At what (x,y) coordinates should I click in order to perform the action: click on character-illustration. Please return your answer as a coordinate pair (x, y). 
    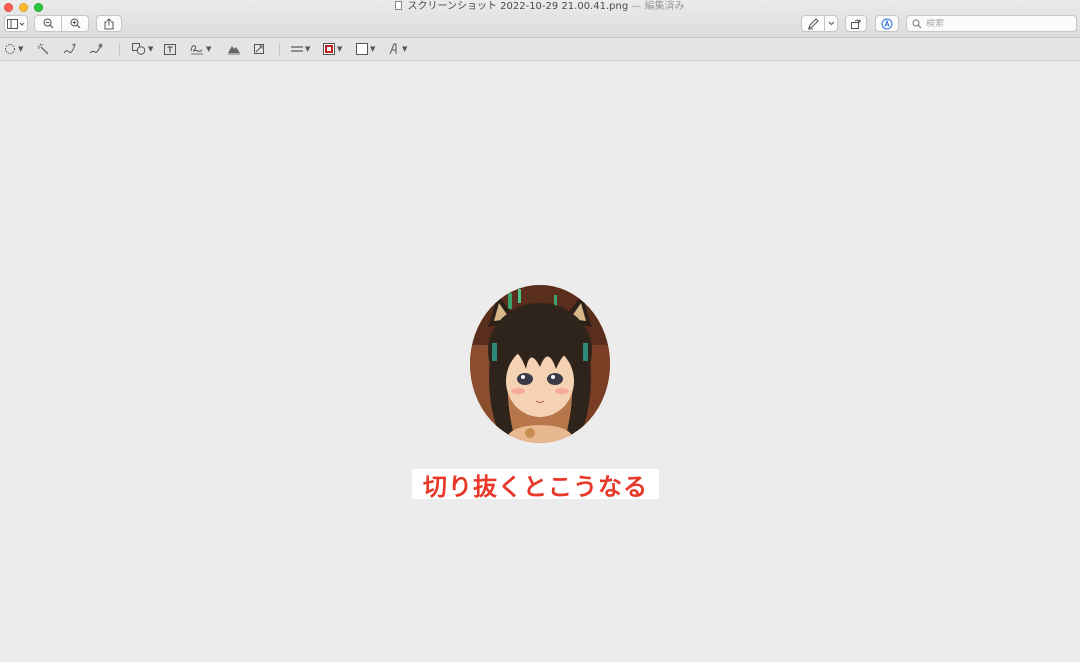
    Looking at the image, I should click on (540, 364).